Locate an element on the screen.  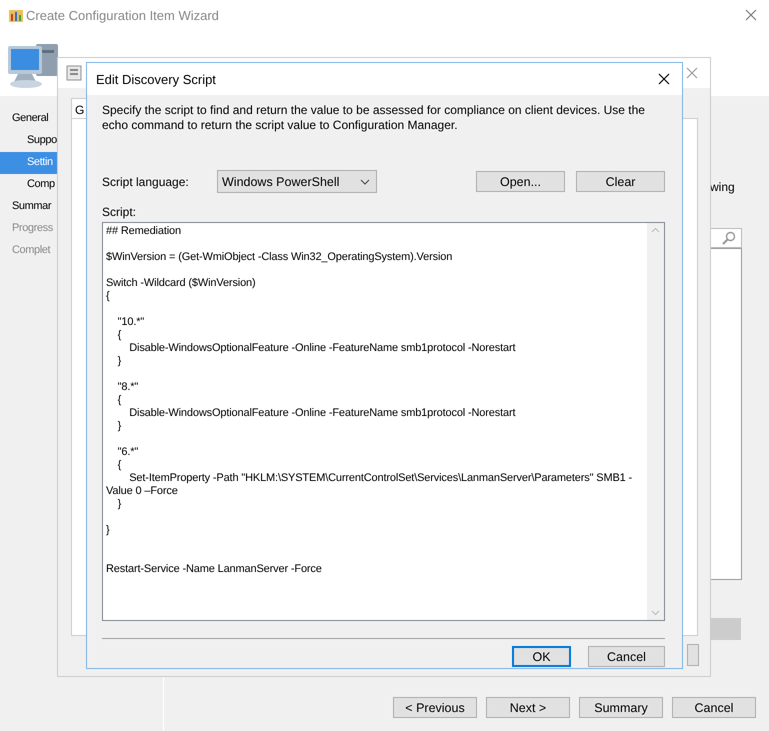
section-text: wing is located at coordinates (722, 187).